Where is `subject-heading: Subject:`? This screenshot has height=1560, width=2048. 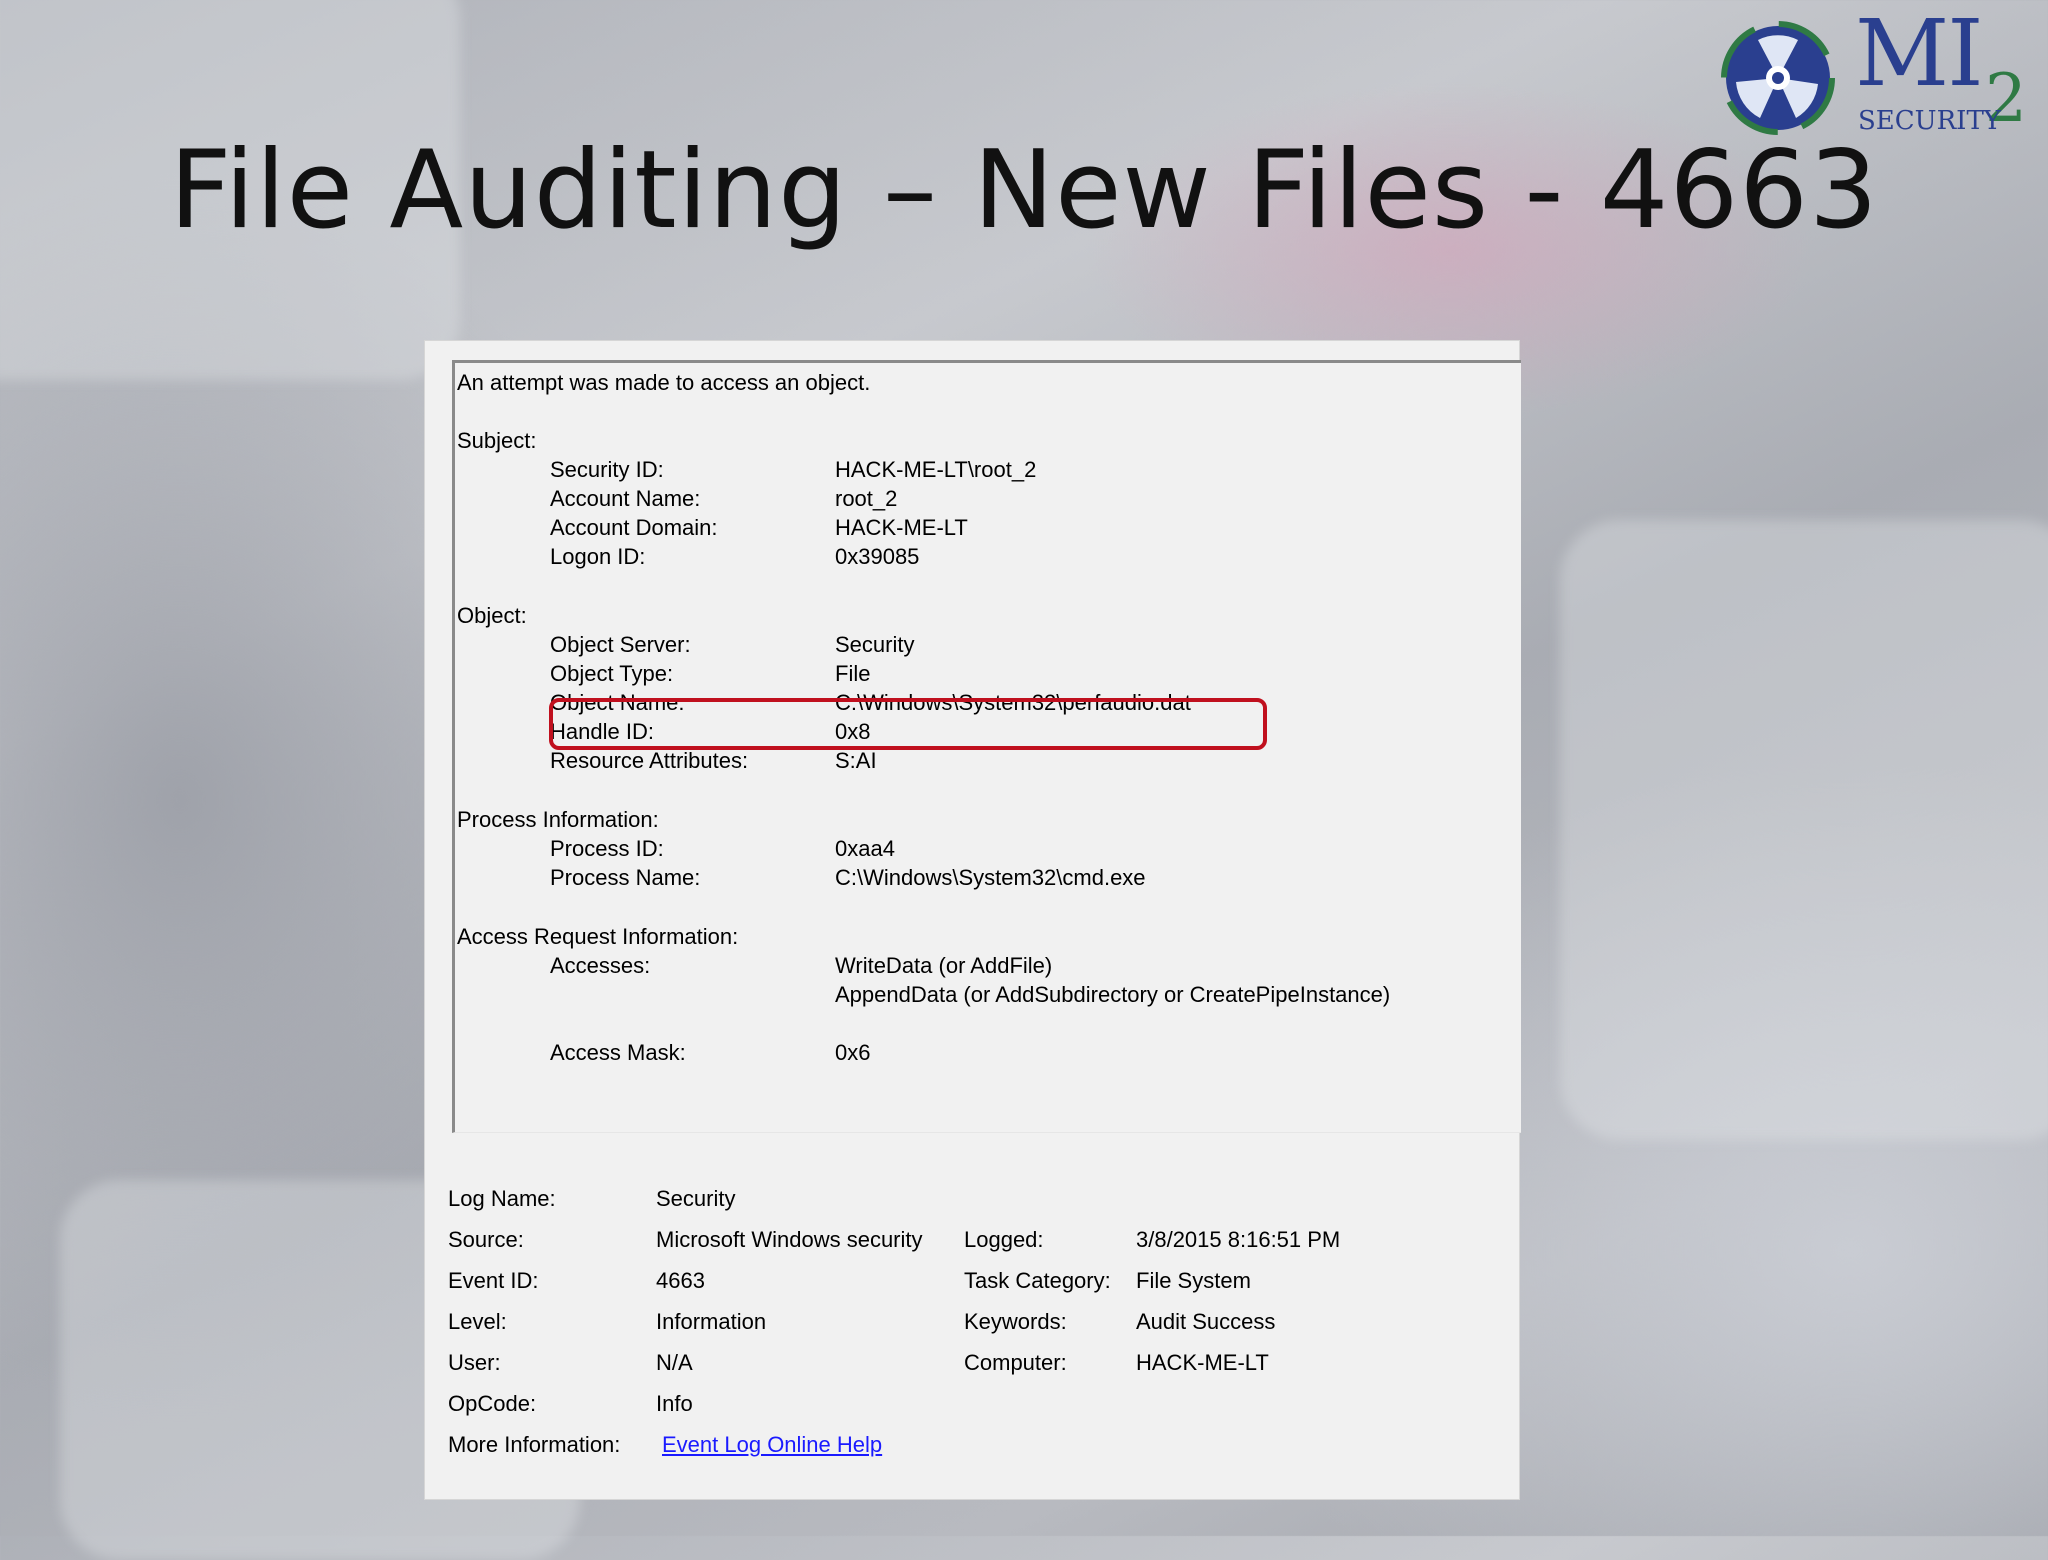
subject-heading: Subject: is located at coordinates (497, 440).